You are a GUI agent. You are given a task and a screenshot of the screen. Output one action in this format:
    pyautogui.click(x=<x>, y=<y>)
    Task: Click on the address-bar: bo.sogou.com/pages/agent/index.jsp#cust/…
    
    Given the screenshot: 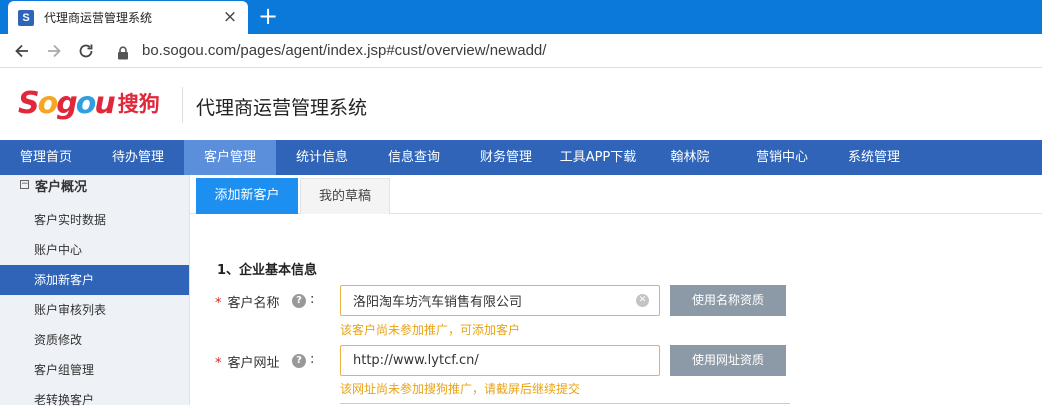 What is the action you would take?
    pyautogui.click(x=344, y=50)
    